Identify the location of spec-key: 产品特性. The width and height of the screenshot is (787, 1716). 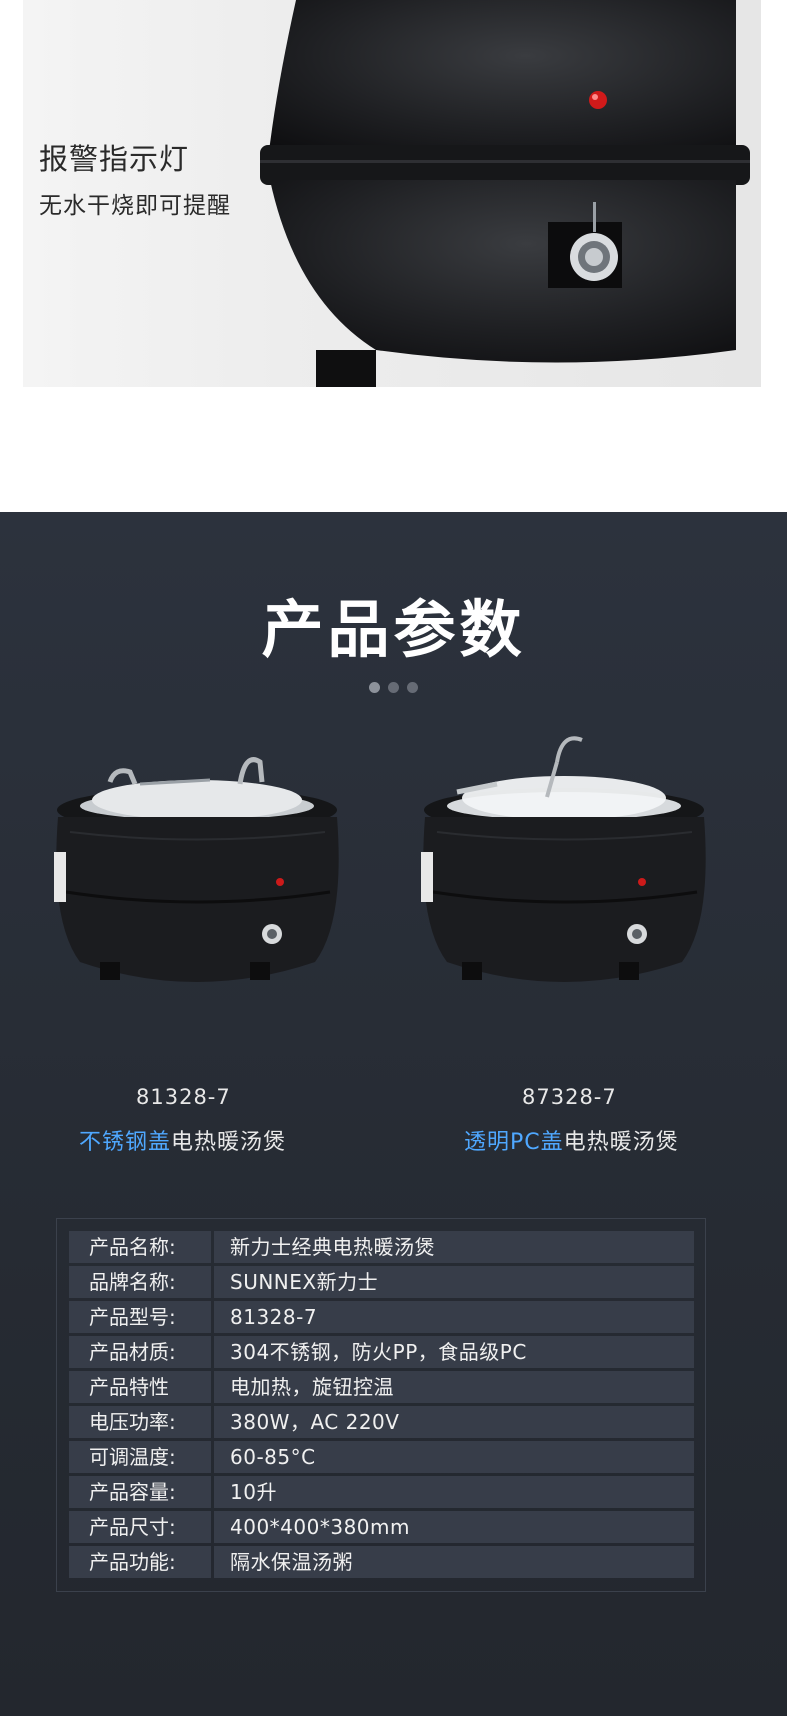
(140, 1387).